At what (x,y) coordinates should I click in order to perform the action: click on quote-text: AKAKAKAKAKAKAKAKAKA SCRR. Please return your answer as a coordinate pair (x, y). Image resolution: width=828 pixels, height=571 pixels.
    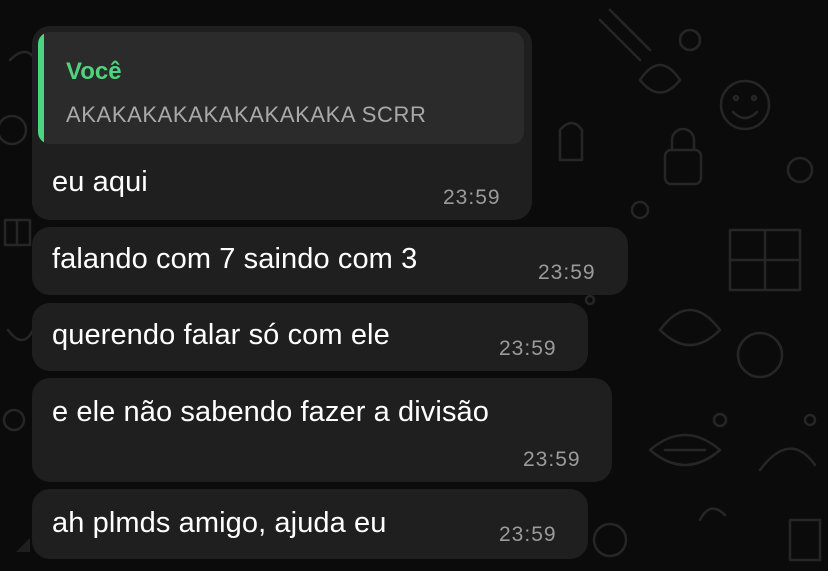
    Looking at the image, I should click on (246, 114).